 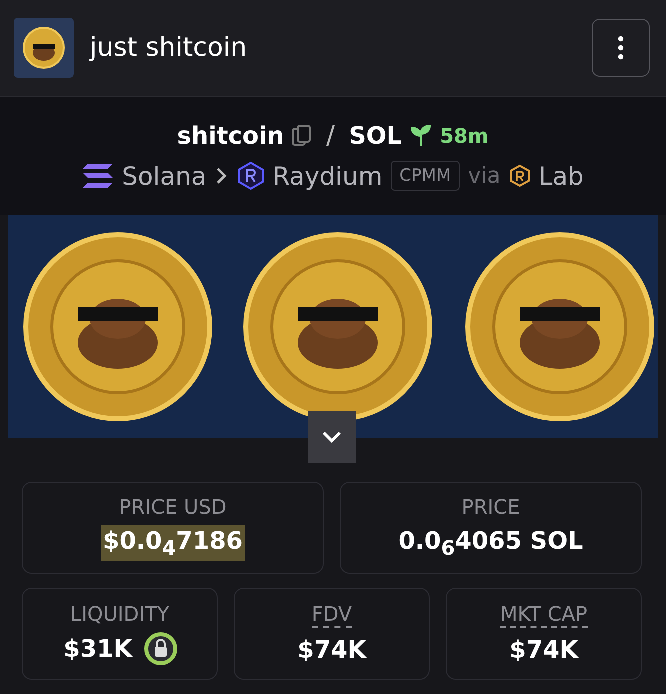 What do you see at coordinates (173, 543) in the screenshot?
I see `price-value: $0.0$_{4}$7186` at bounding box center [173, 543].